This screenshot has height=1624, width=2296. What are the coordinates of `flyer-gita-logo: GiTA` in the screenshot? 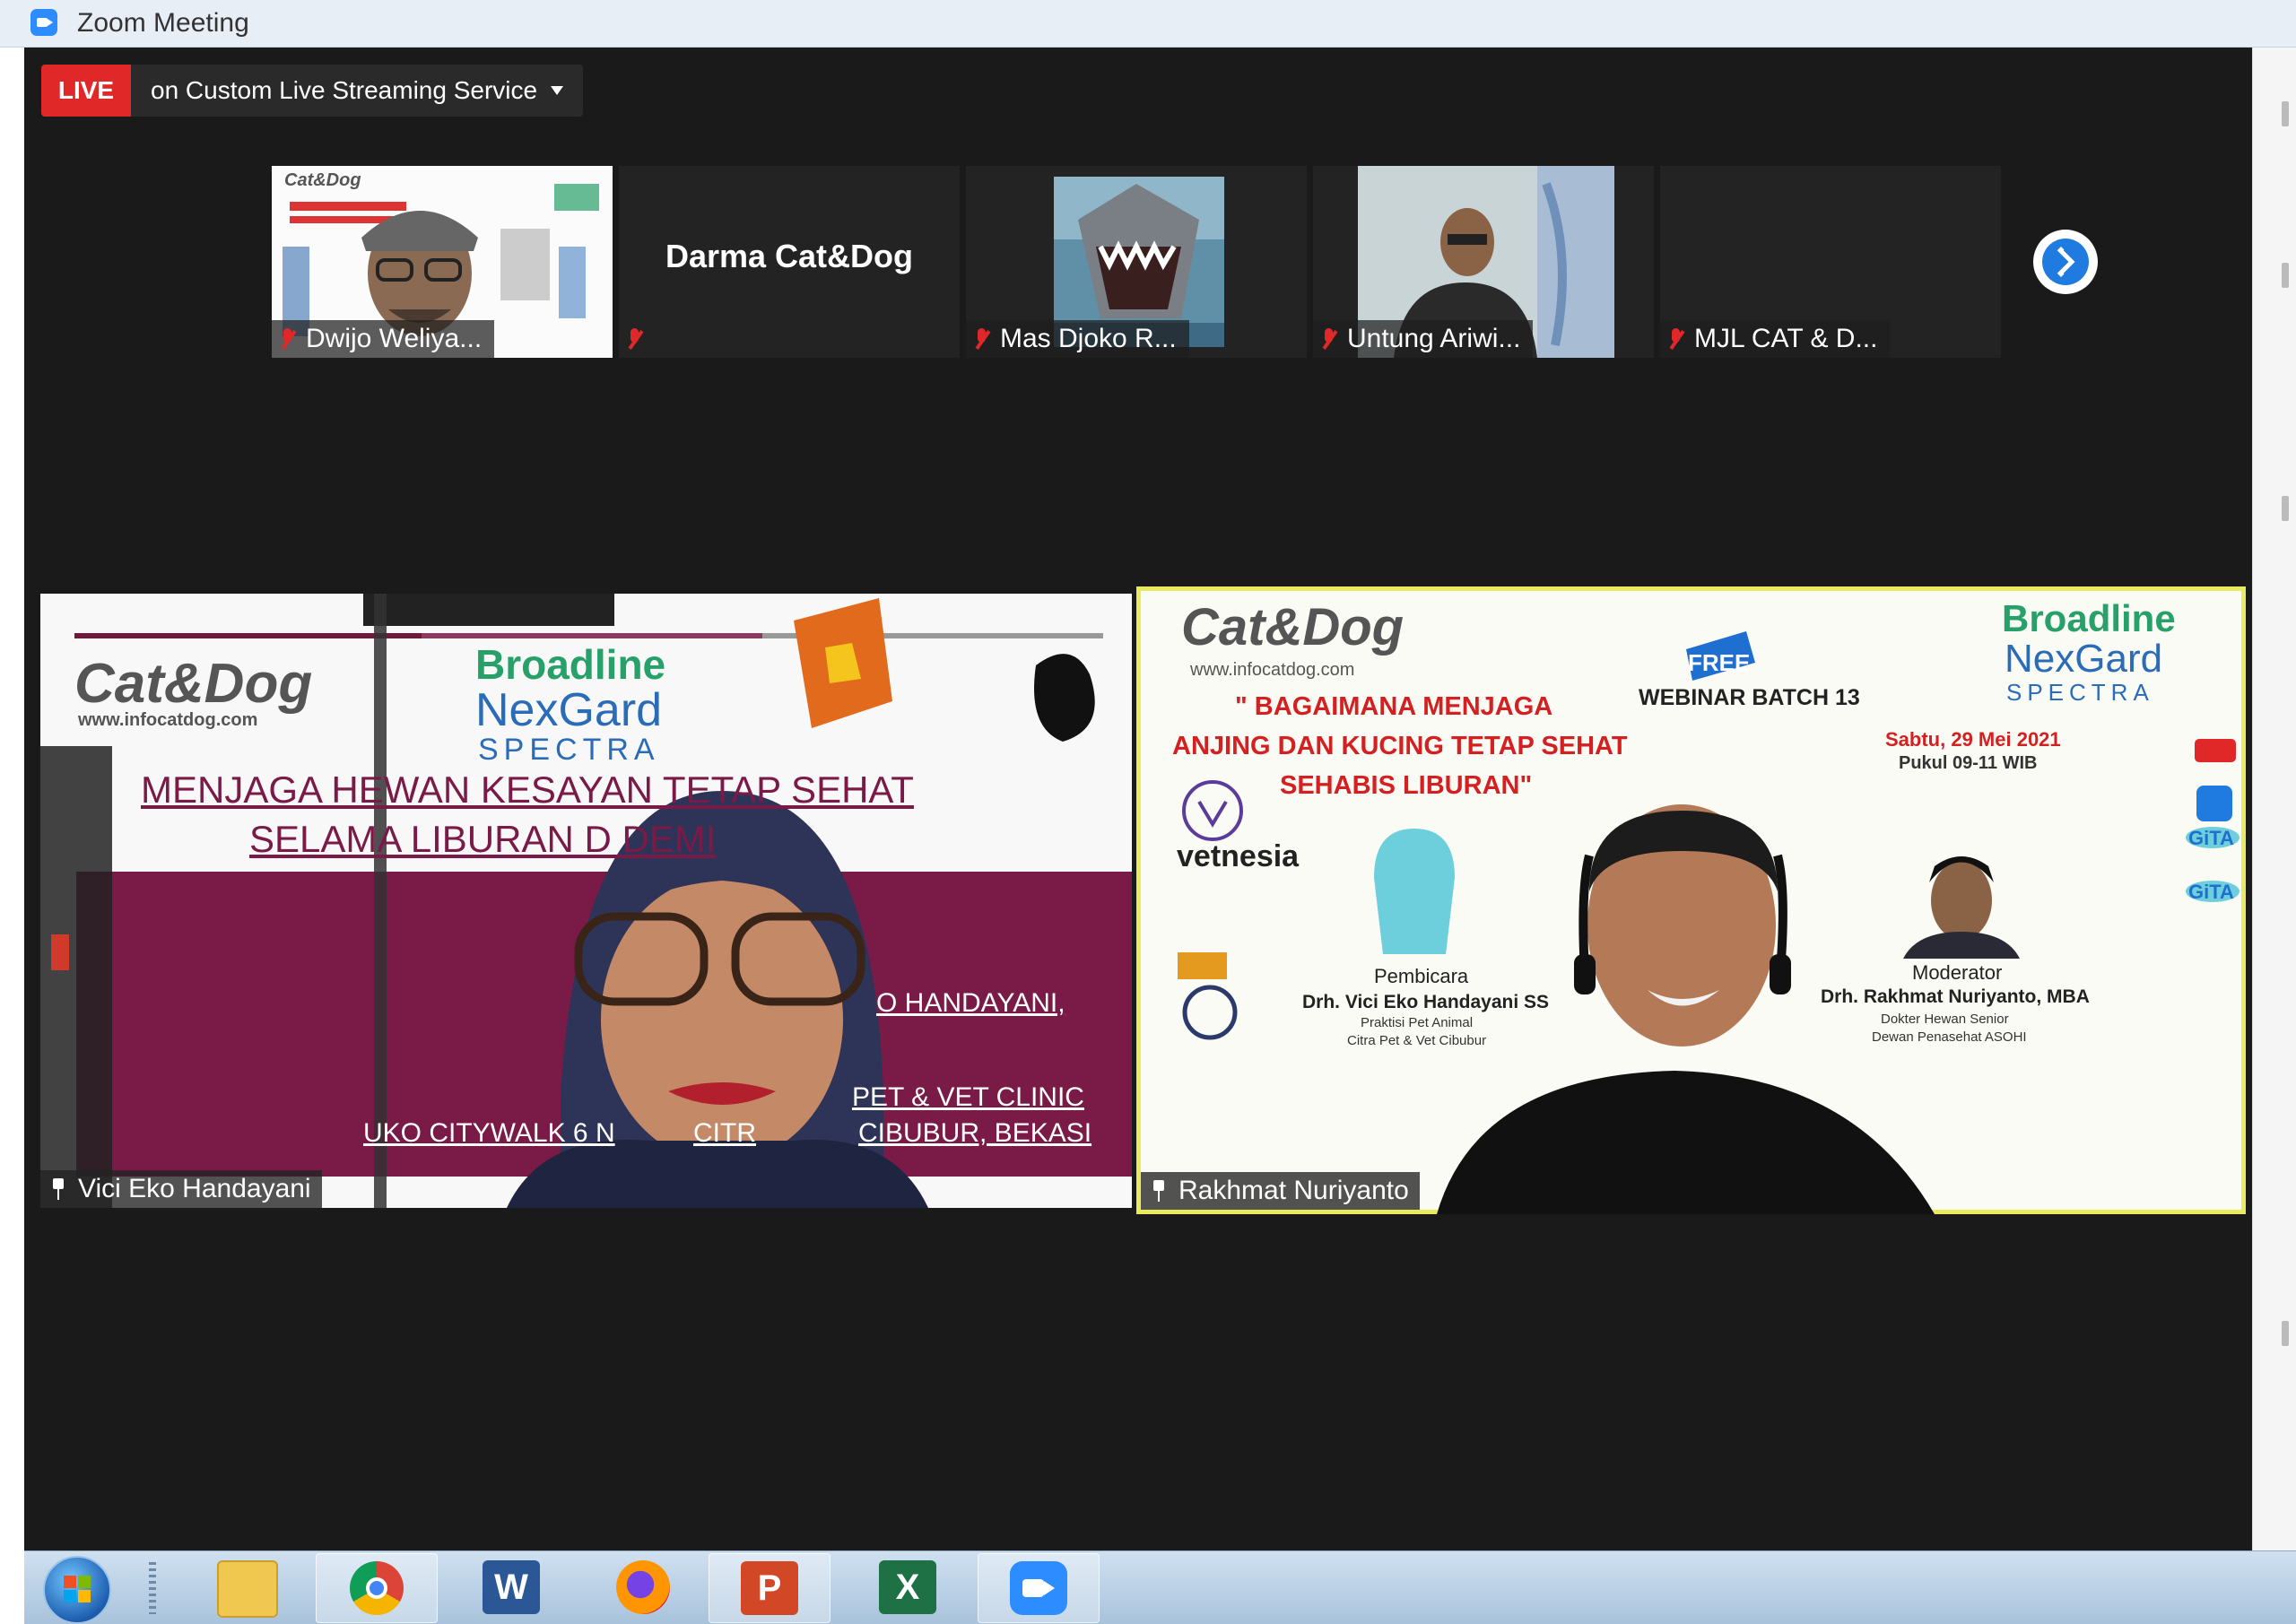 It's located at (2211, 838).